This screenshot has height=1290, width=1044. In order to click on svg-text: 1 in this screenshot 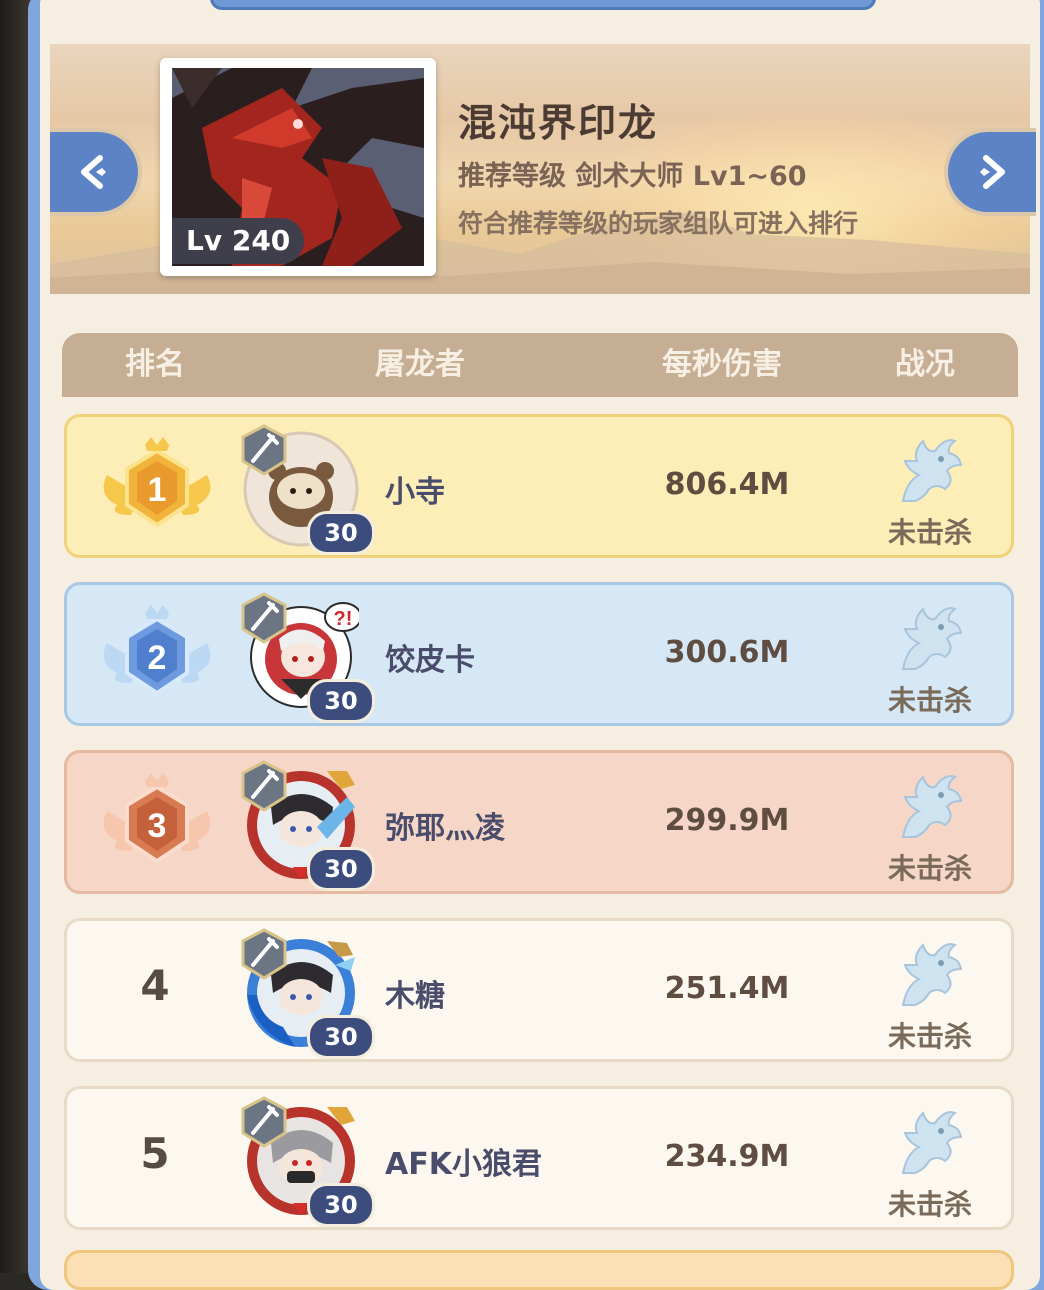, I will do `click(157, 490)`.